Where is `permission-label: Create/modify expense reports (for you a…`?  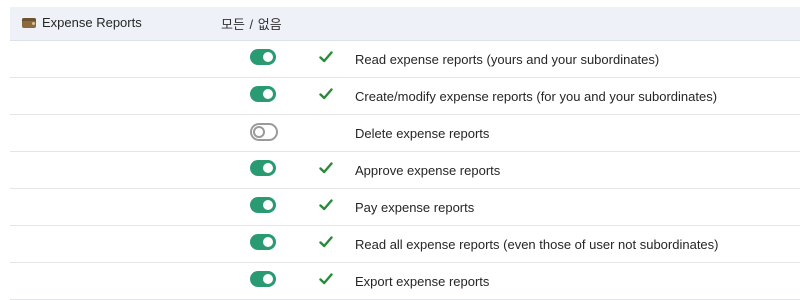
permission-label: Create/modify expense reports (for you a… is located at coordinates (536, 96).